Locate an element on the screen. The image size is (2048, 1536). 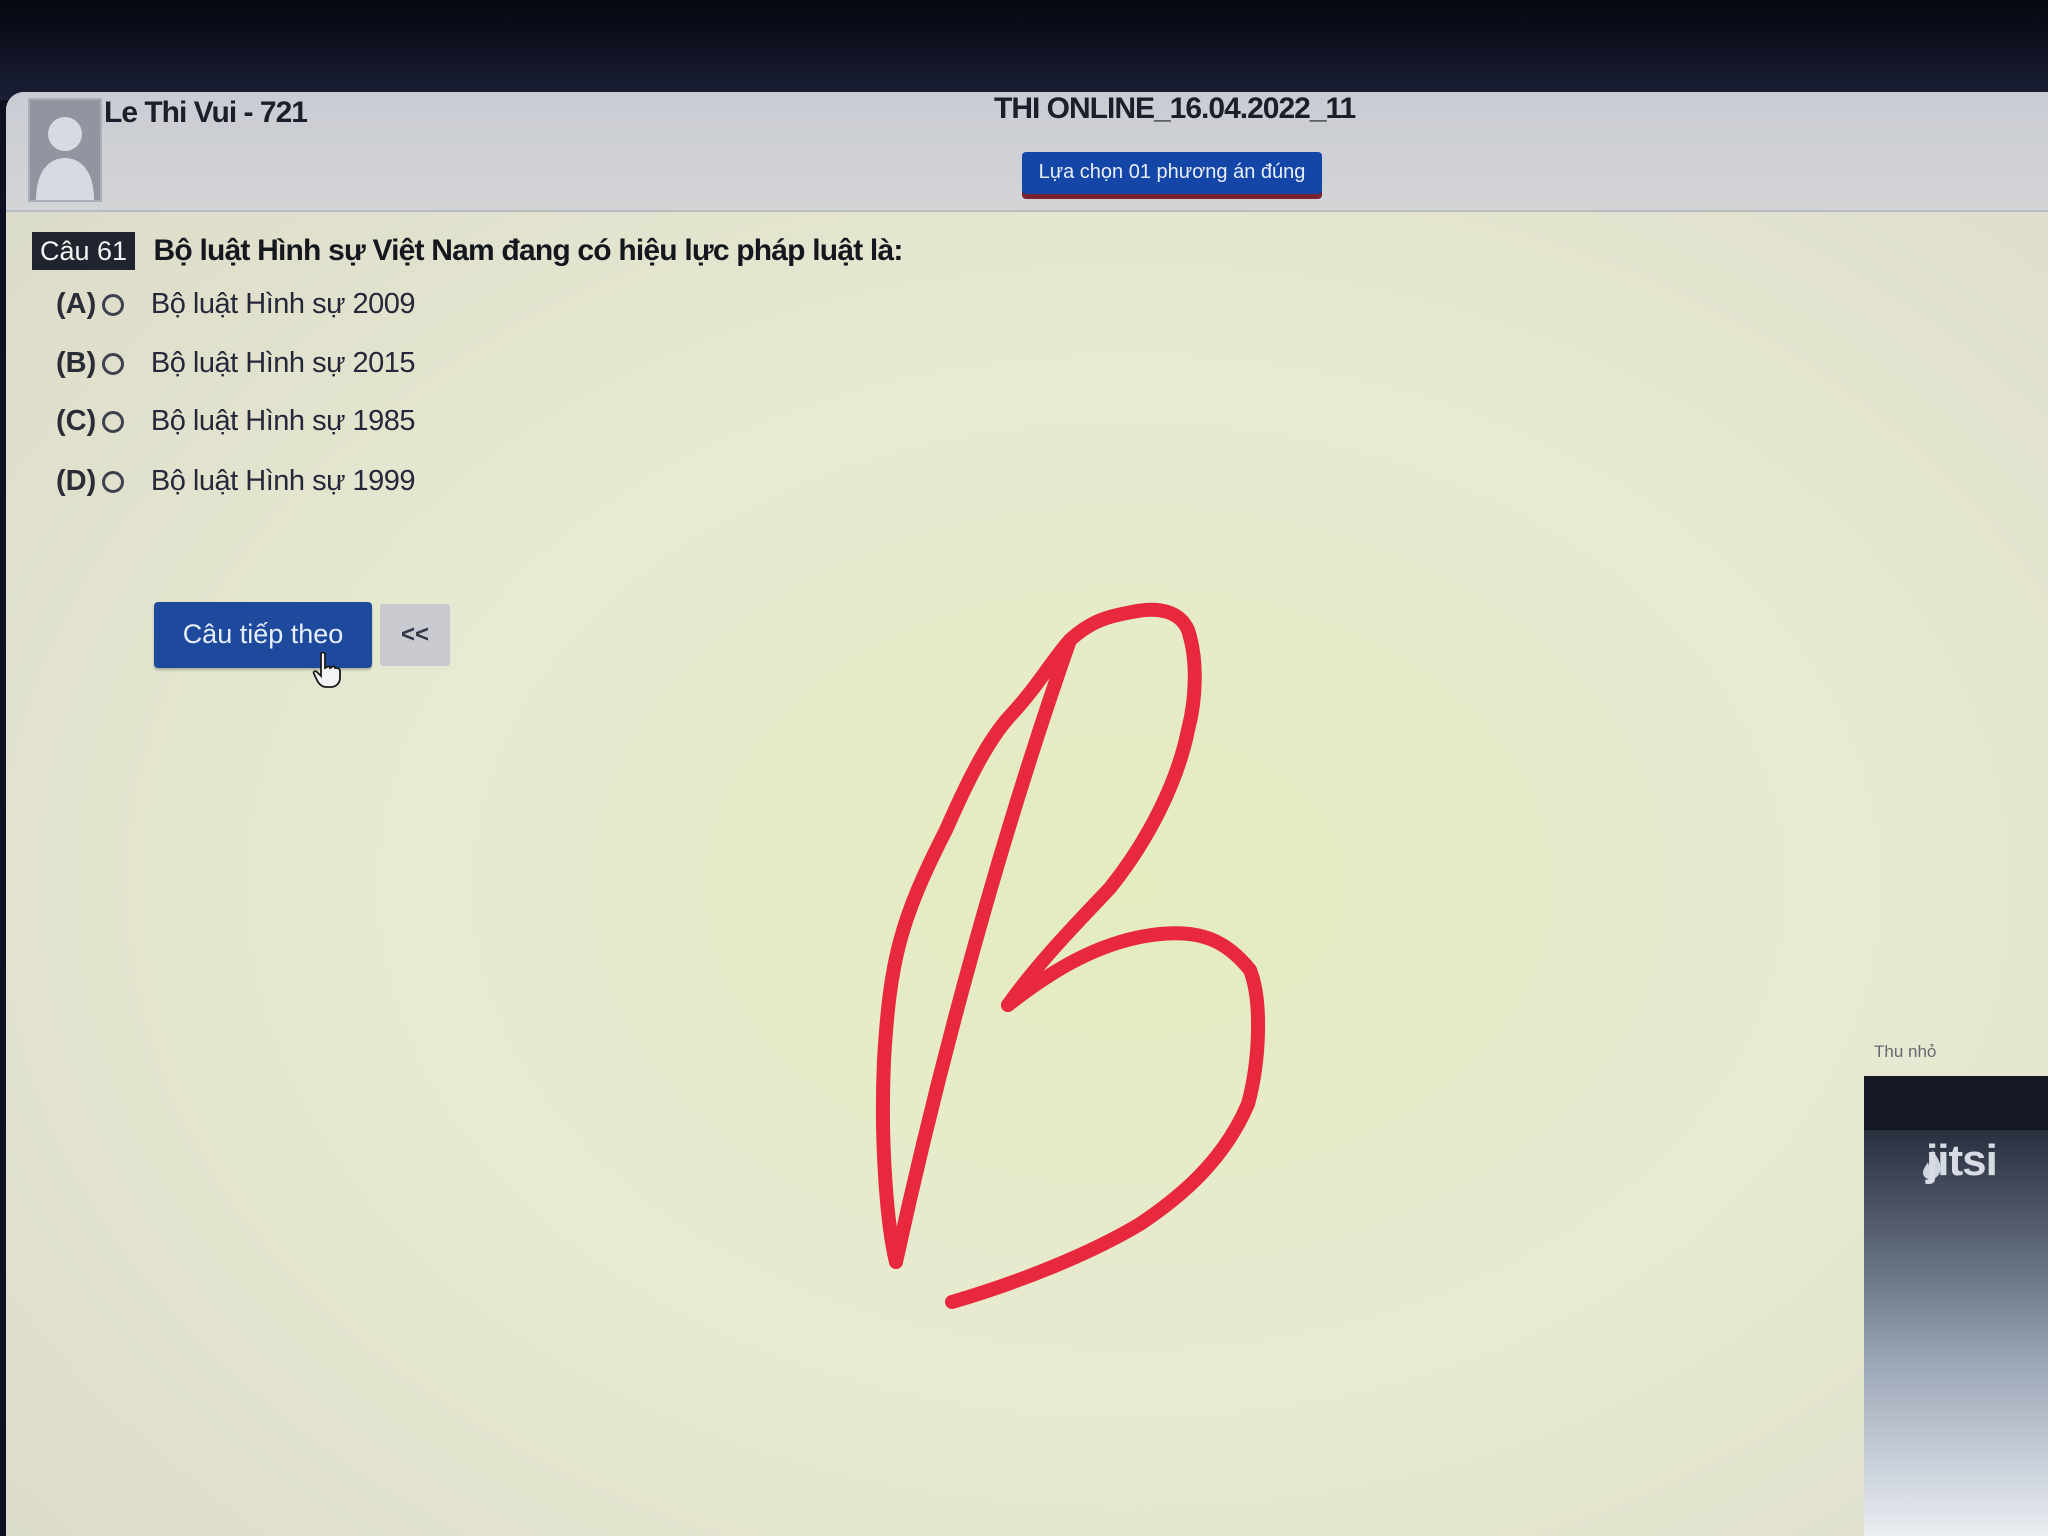
hand-cursor-icon is located at coordinates (326, 670).